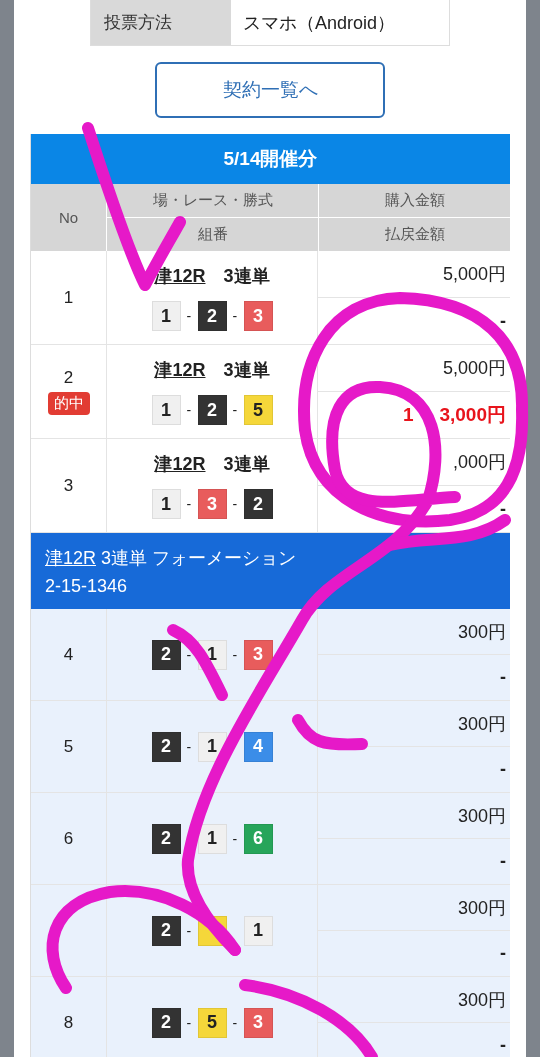  What do you see at coordinates (161, 22) in the screenshot?
I see `info-label: 投票方法` at bounding box center [161, 22].